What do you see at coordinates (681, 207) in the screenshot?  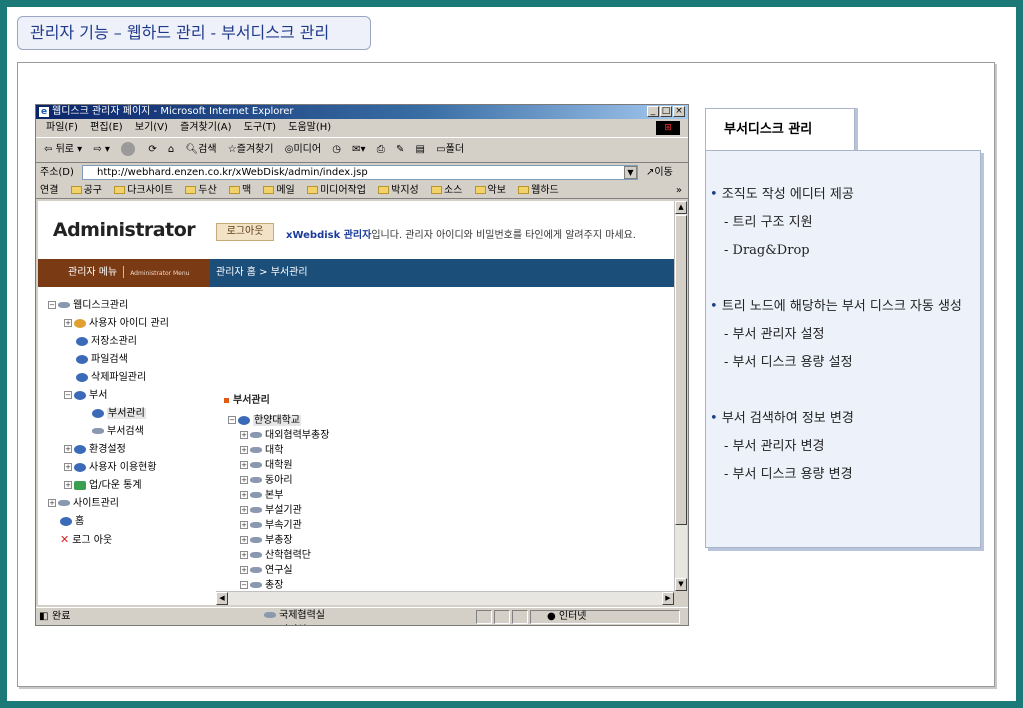 I see `scroll-up-icon: ▲` at bounding box center [681, 207].